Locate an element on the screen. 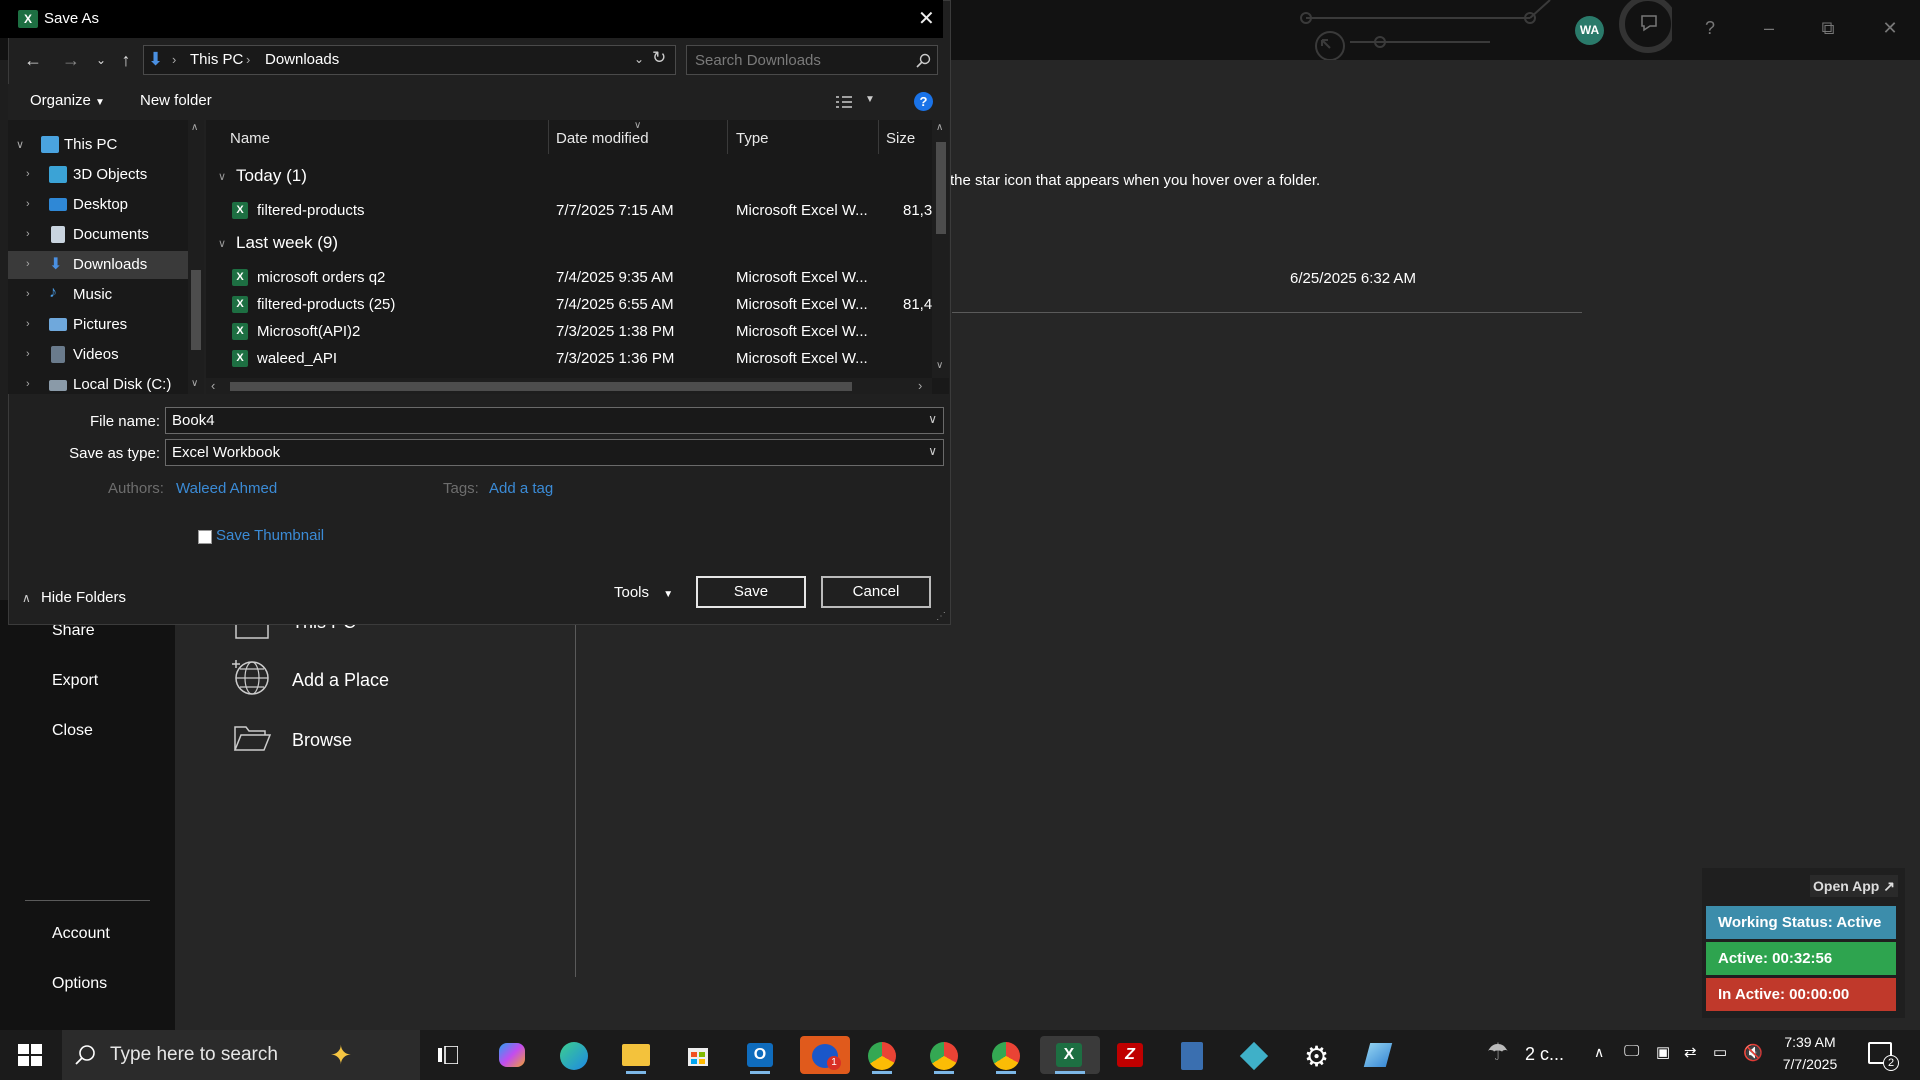 The height and width of the screenshot is (1080, 1920). clock-time: 7:39 AM is located at coordinates (1810, 1042).